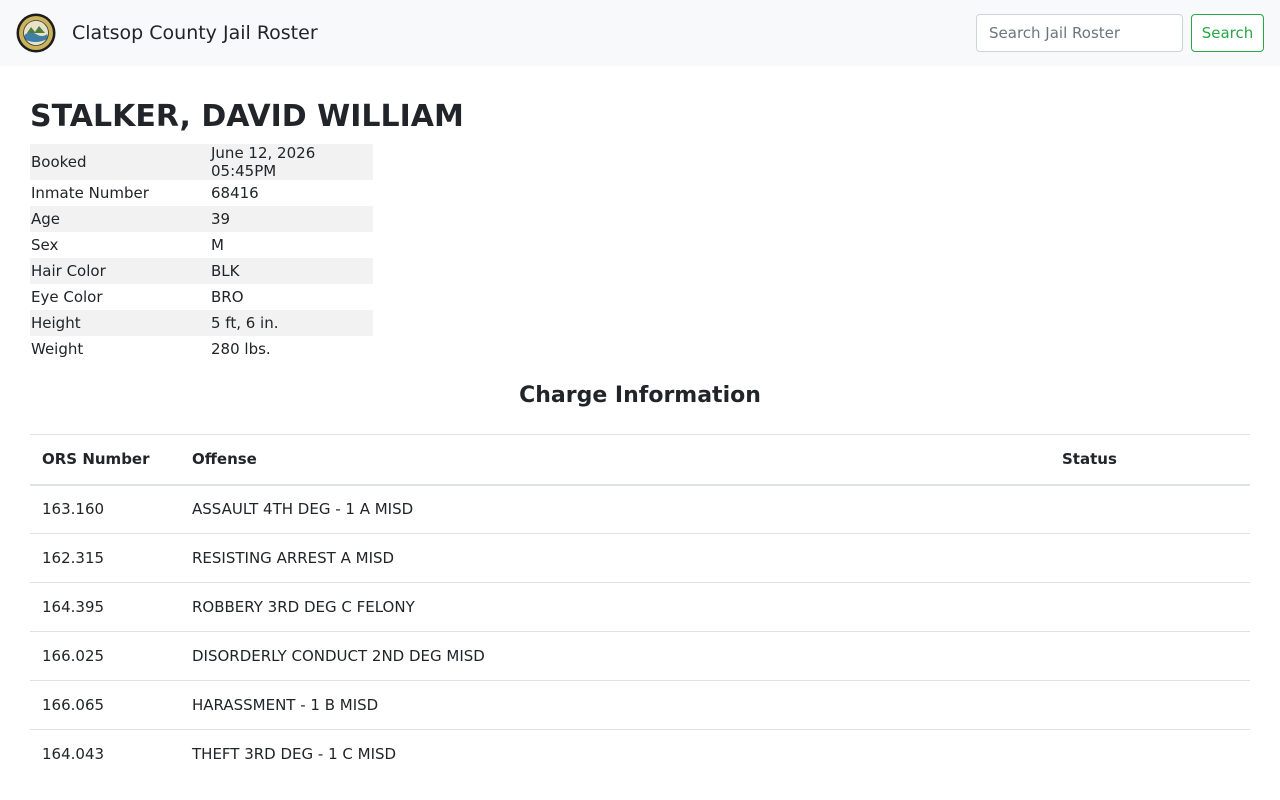 The width and height of the screenshot is (1280, 800). Describe the element at coordinates (640, 754) in the screenshot. I see `charge-row: 164.043 THEFT 3RD DEG - 1 C MISD` at that location.